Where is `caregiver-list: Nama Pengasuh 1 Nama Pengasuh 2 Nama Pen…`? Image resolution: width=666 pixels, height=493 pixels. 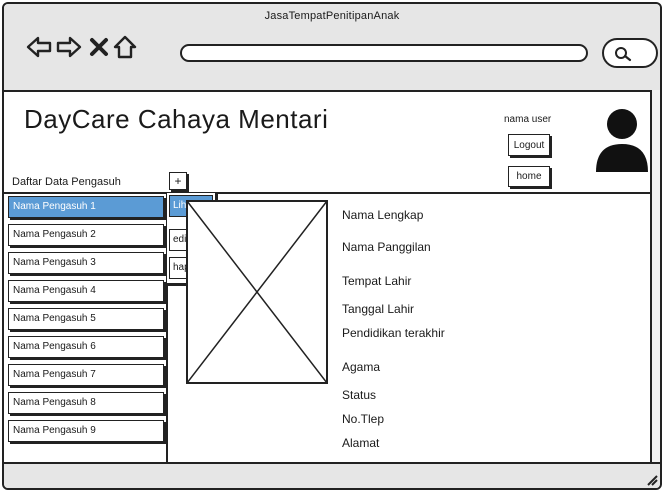 caregiver-list: Nama Pengasuh 1 Nama Pengasuh 2 Nama Pen… is located at coordinates (86, 329).